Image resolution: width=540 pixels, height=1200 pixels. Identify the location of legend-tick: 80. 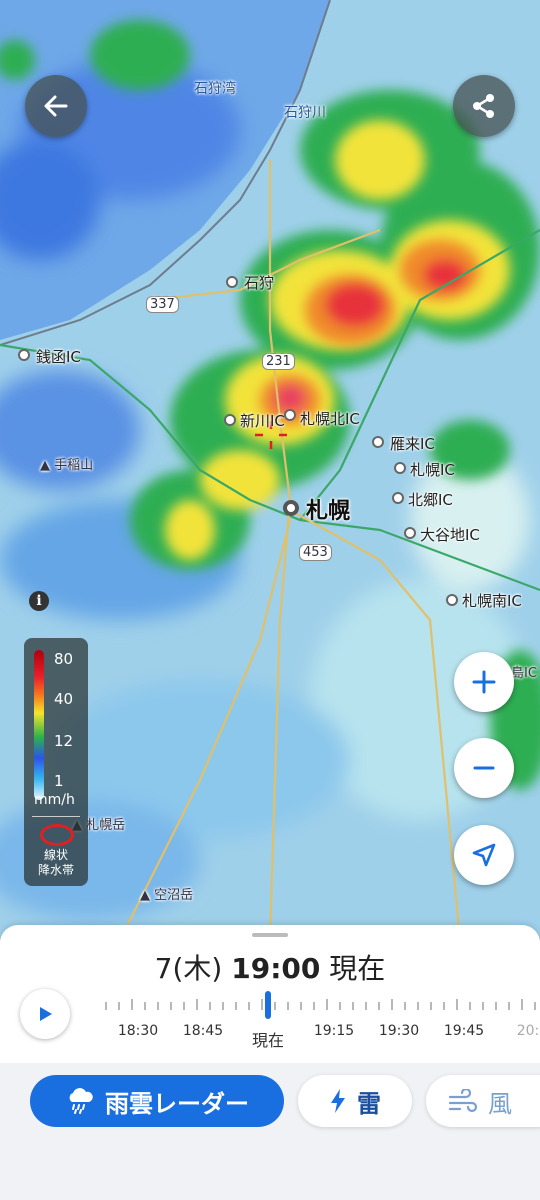
(64, 659).